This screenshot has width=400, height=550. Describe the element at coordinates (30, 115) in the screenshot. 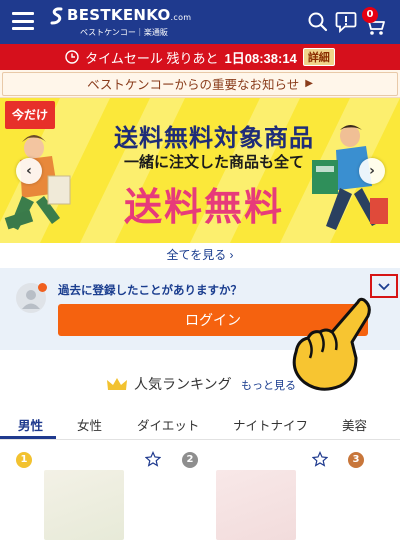

I see `limited-time-badge: 今だけ` at that location.